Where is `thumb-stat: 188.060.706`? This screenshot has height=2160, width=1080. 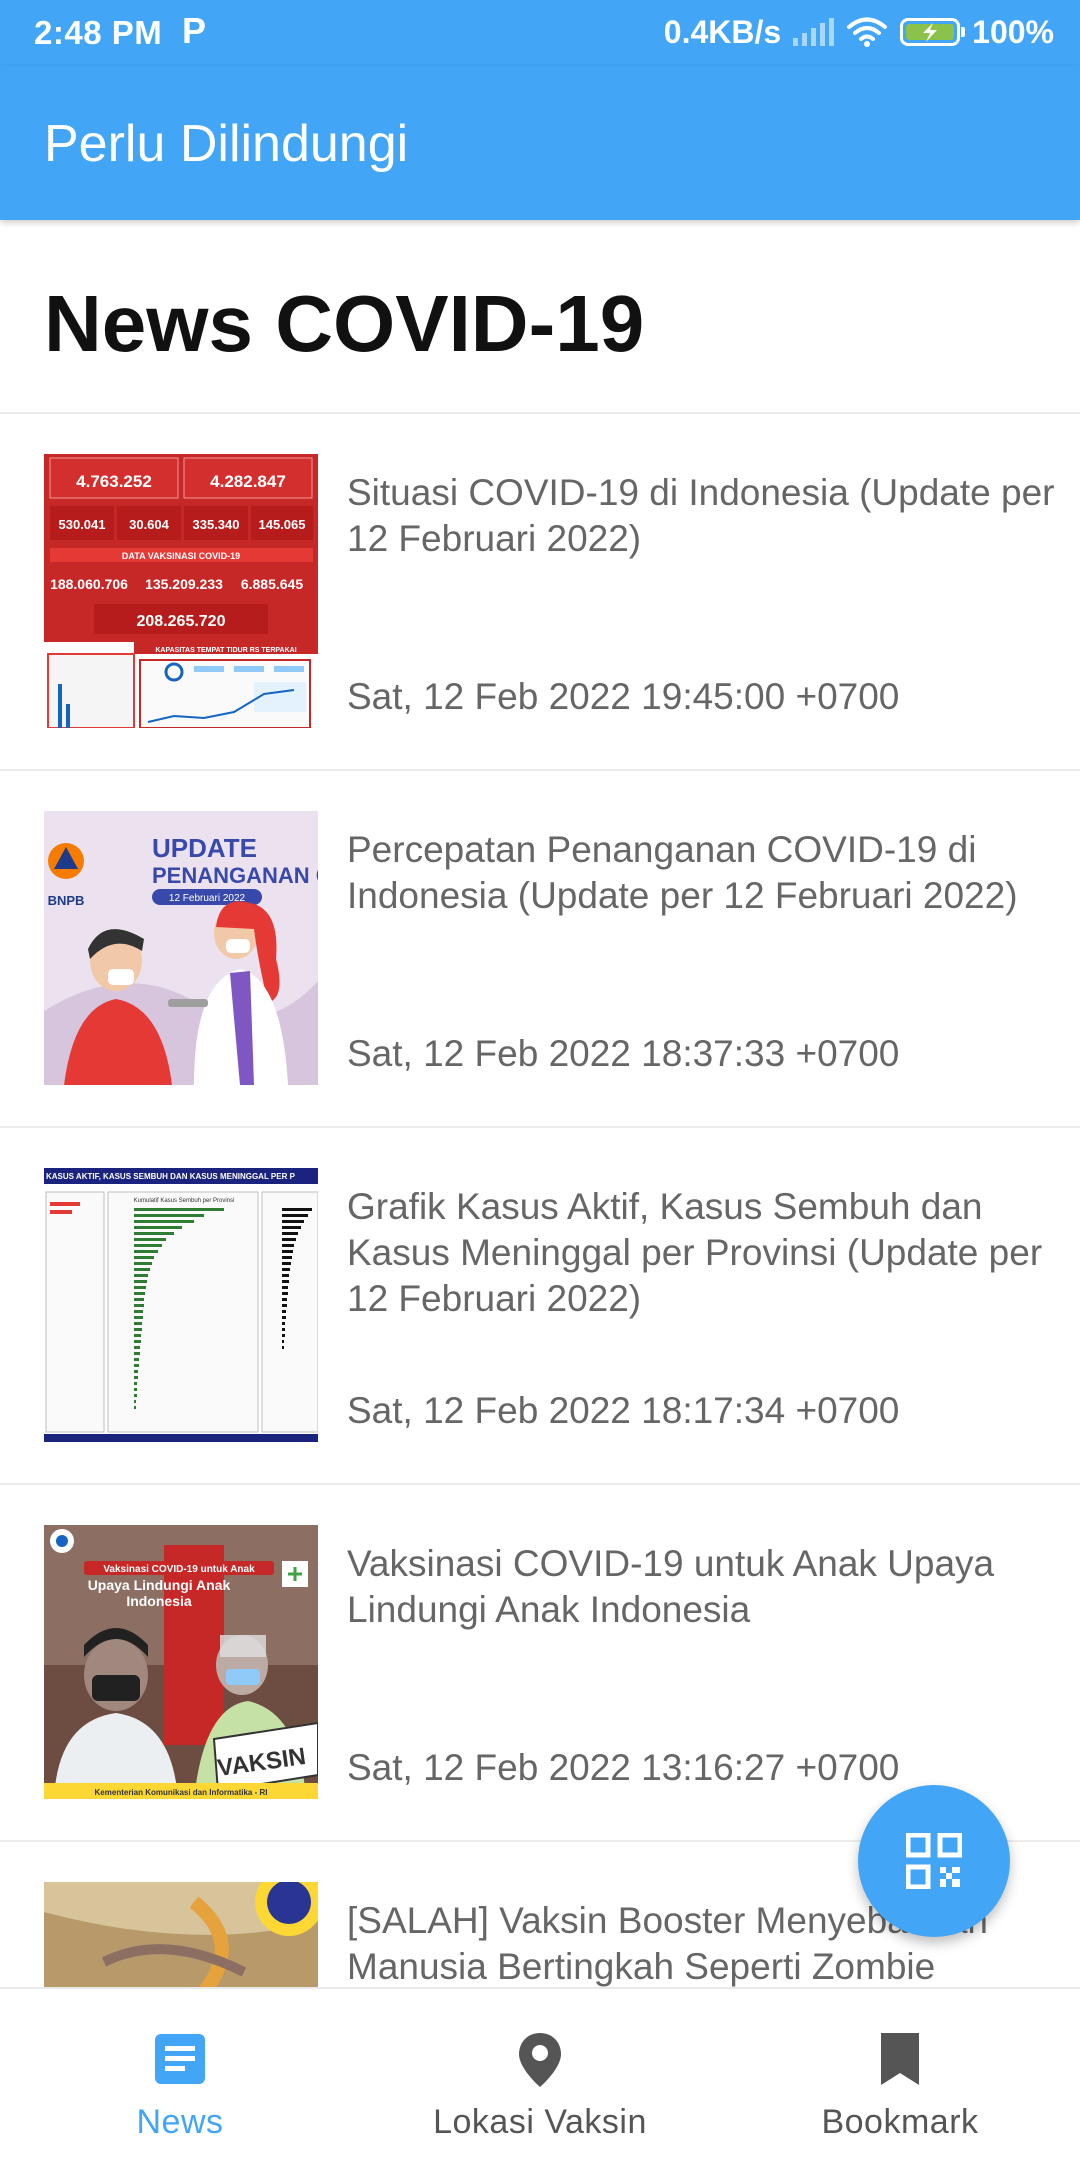 thumb-stat: 188.060.706 is located at coordinates (89, 584).